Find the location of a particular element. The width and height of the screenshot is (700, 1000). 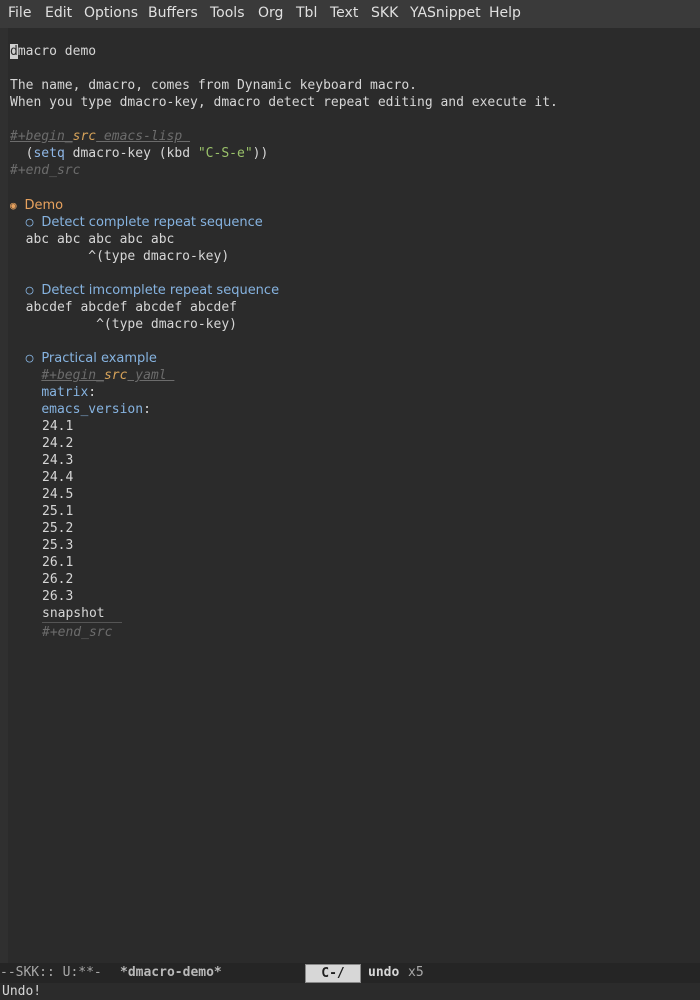

src-end-2: #+end_src is located at coordinates (77, 632).